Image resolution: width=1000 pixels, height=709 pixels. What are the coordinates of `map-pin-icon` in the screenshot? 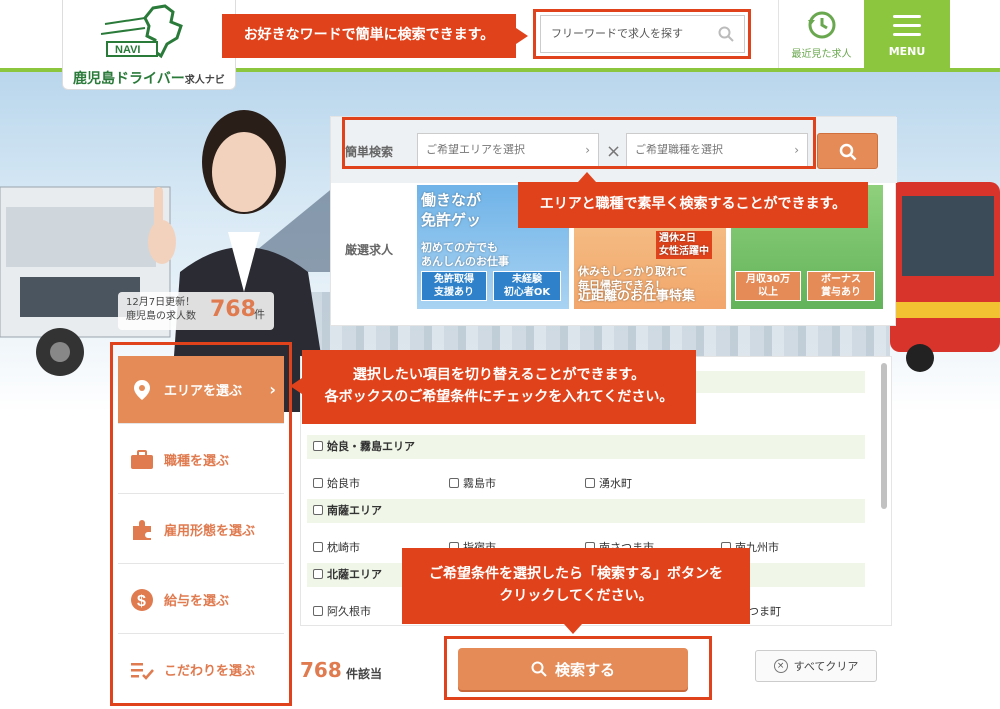 It's located at (142, 390).